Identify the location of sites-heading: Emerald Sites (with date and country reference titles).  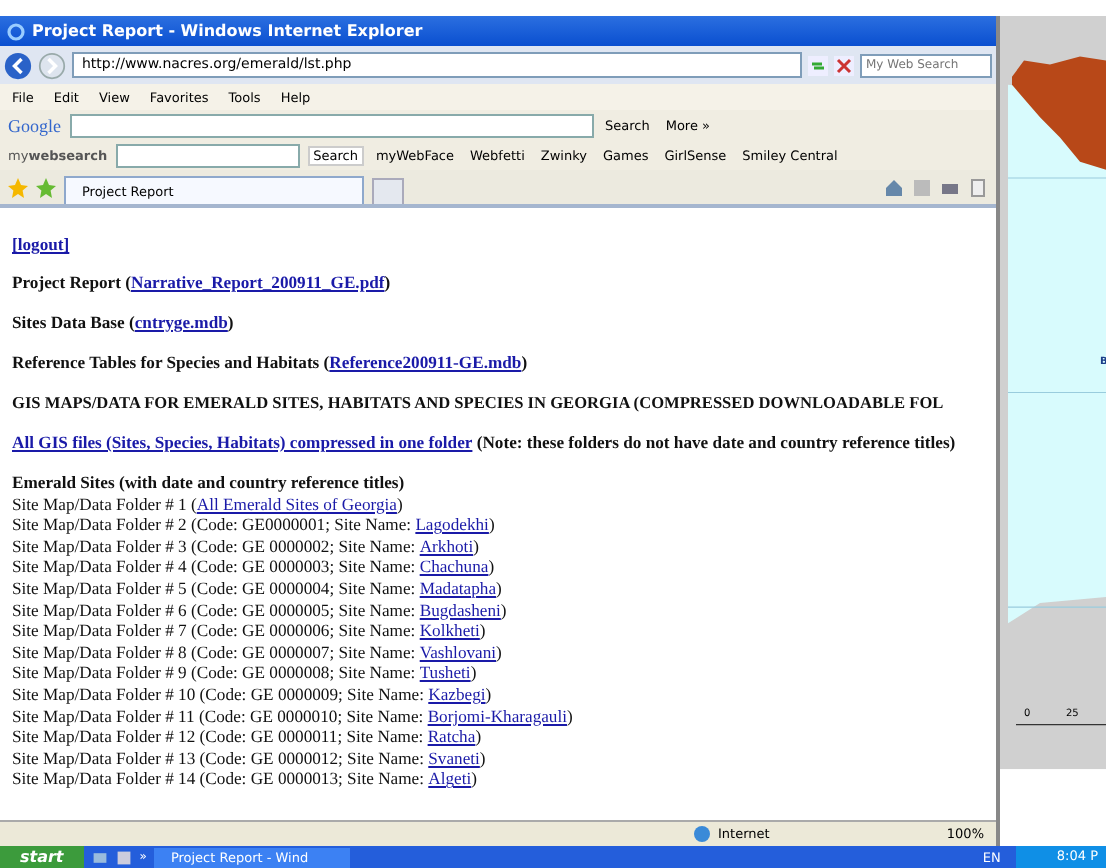
(209, 483).